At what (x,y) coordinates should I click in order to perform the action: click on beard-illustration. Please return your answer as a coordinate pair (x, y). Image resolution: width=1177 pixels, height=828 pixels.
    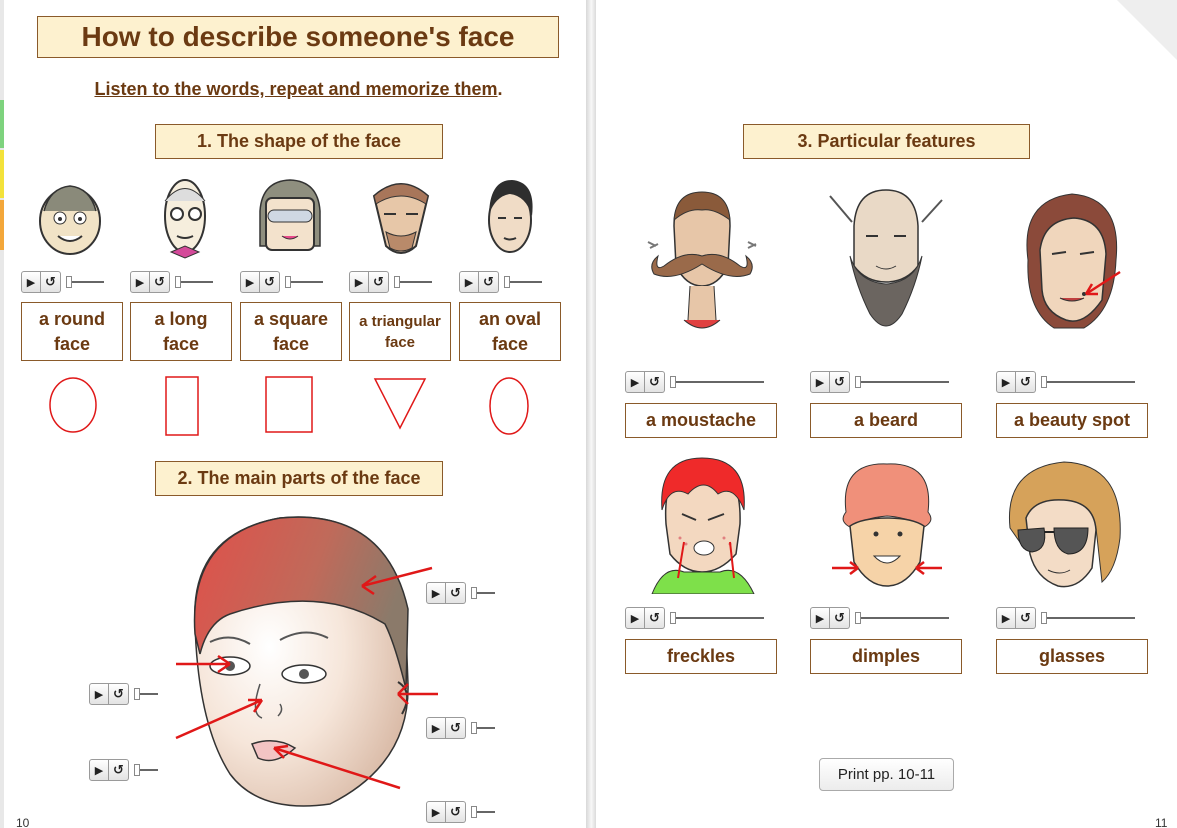
    Looking at the image, I should click on (886, 258).